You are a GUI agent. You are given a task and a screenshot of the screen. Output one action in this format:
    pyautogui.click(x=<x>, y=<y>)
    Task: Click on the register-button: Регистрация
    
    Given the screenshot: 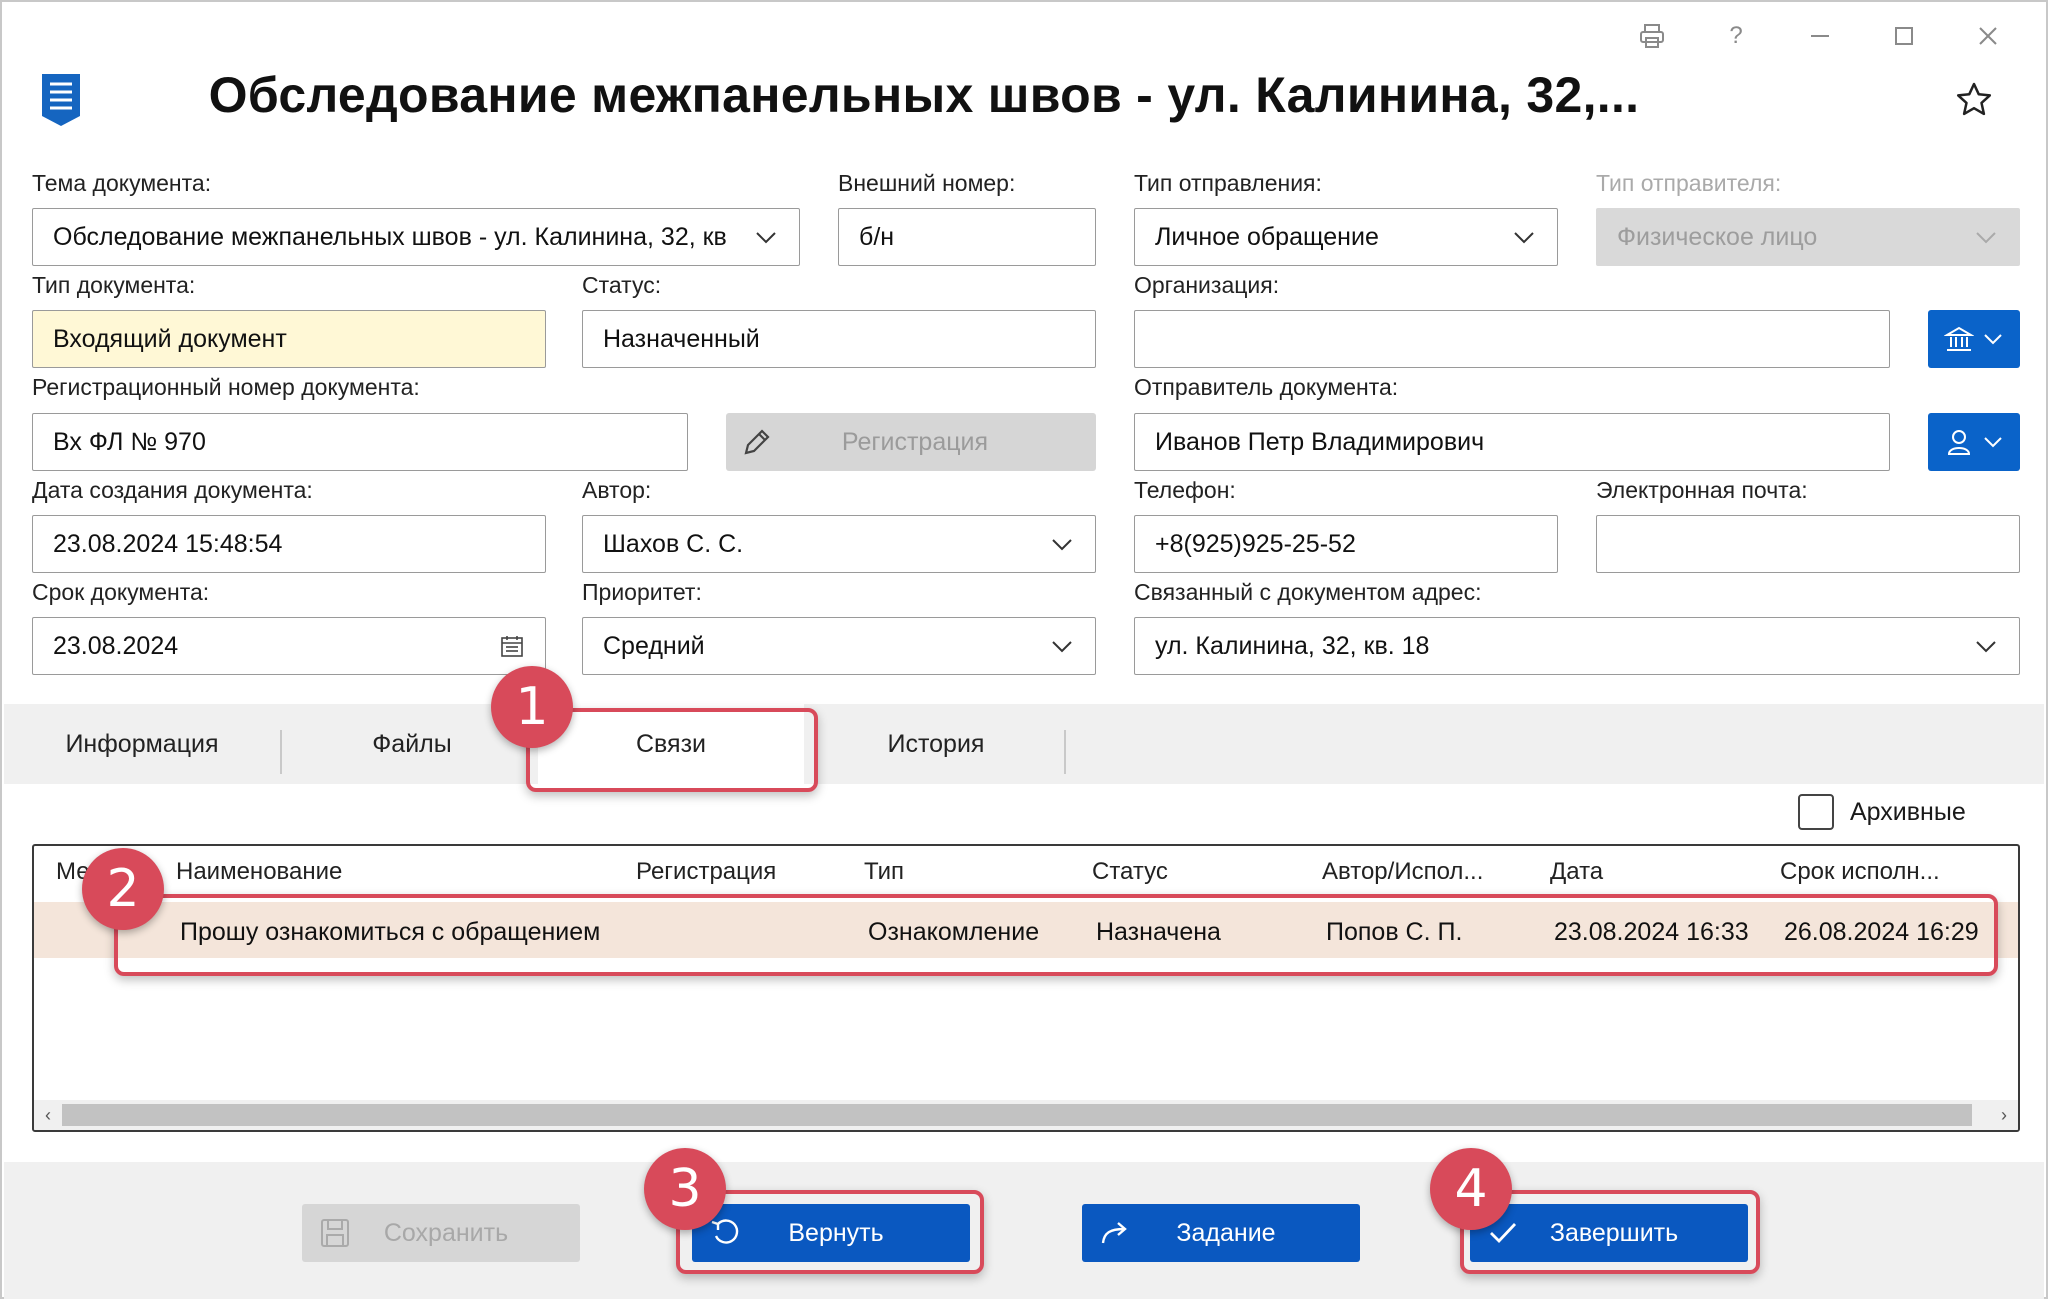 What is the action you would take?
    pyautogui.click(x=911, y=442)
    